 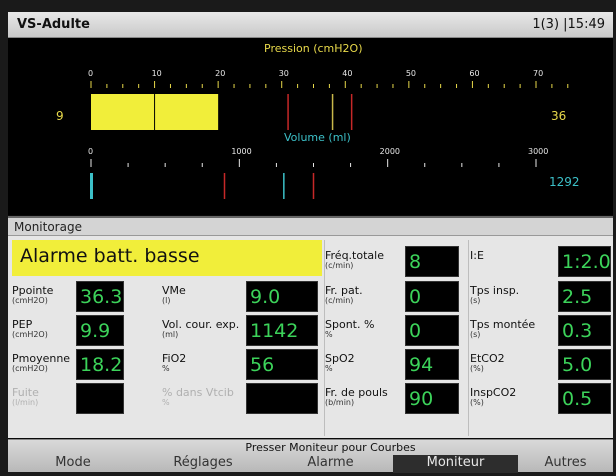 I want to click on param-value: 90, so click(x=432, y=398).